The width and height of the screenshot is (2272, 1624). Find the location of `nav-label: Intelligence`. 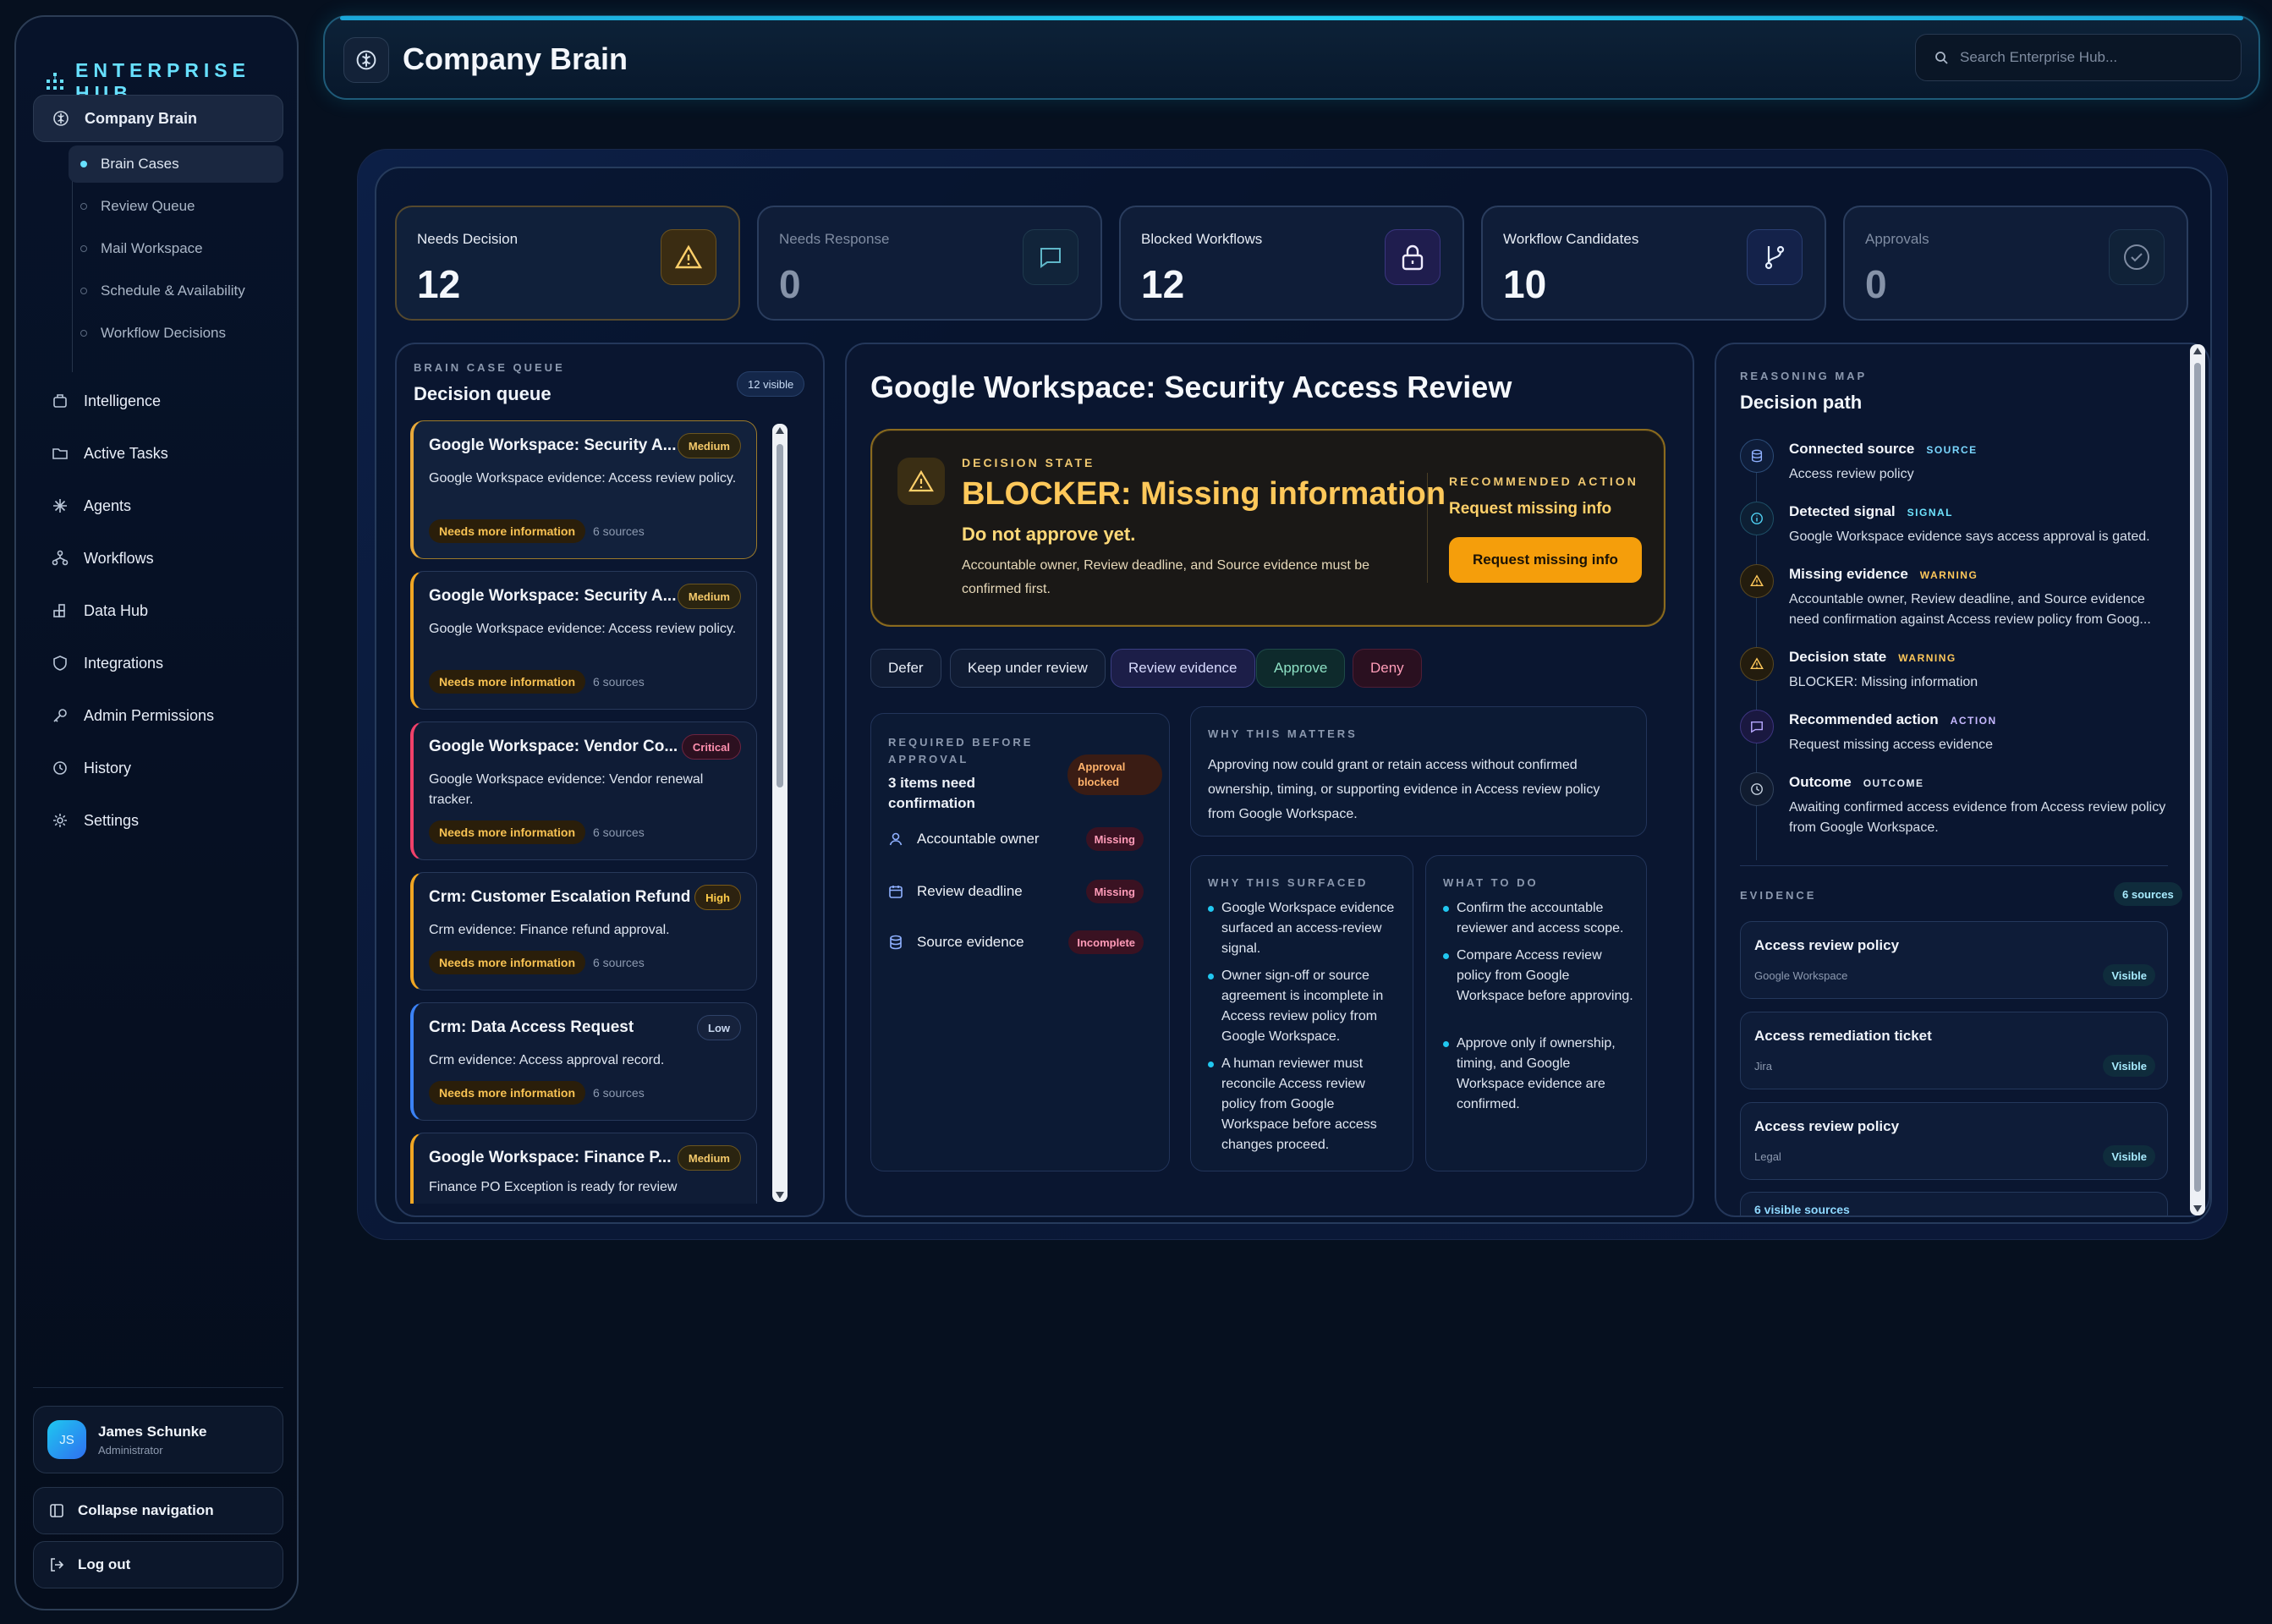

nav-label: Intelligence is located at coordinates (123, 400).